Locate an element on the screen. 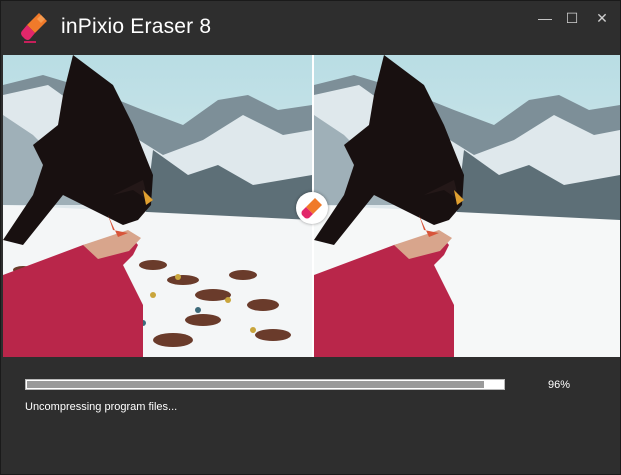 This screenshot has height=475, width=621. close-button: ✕ is located at coordinates (602, 18).